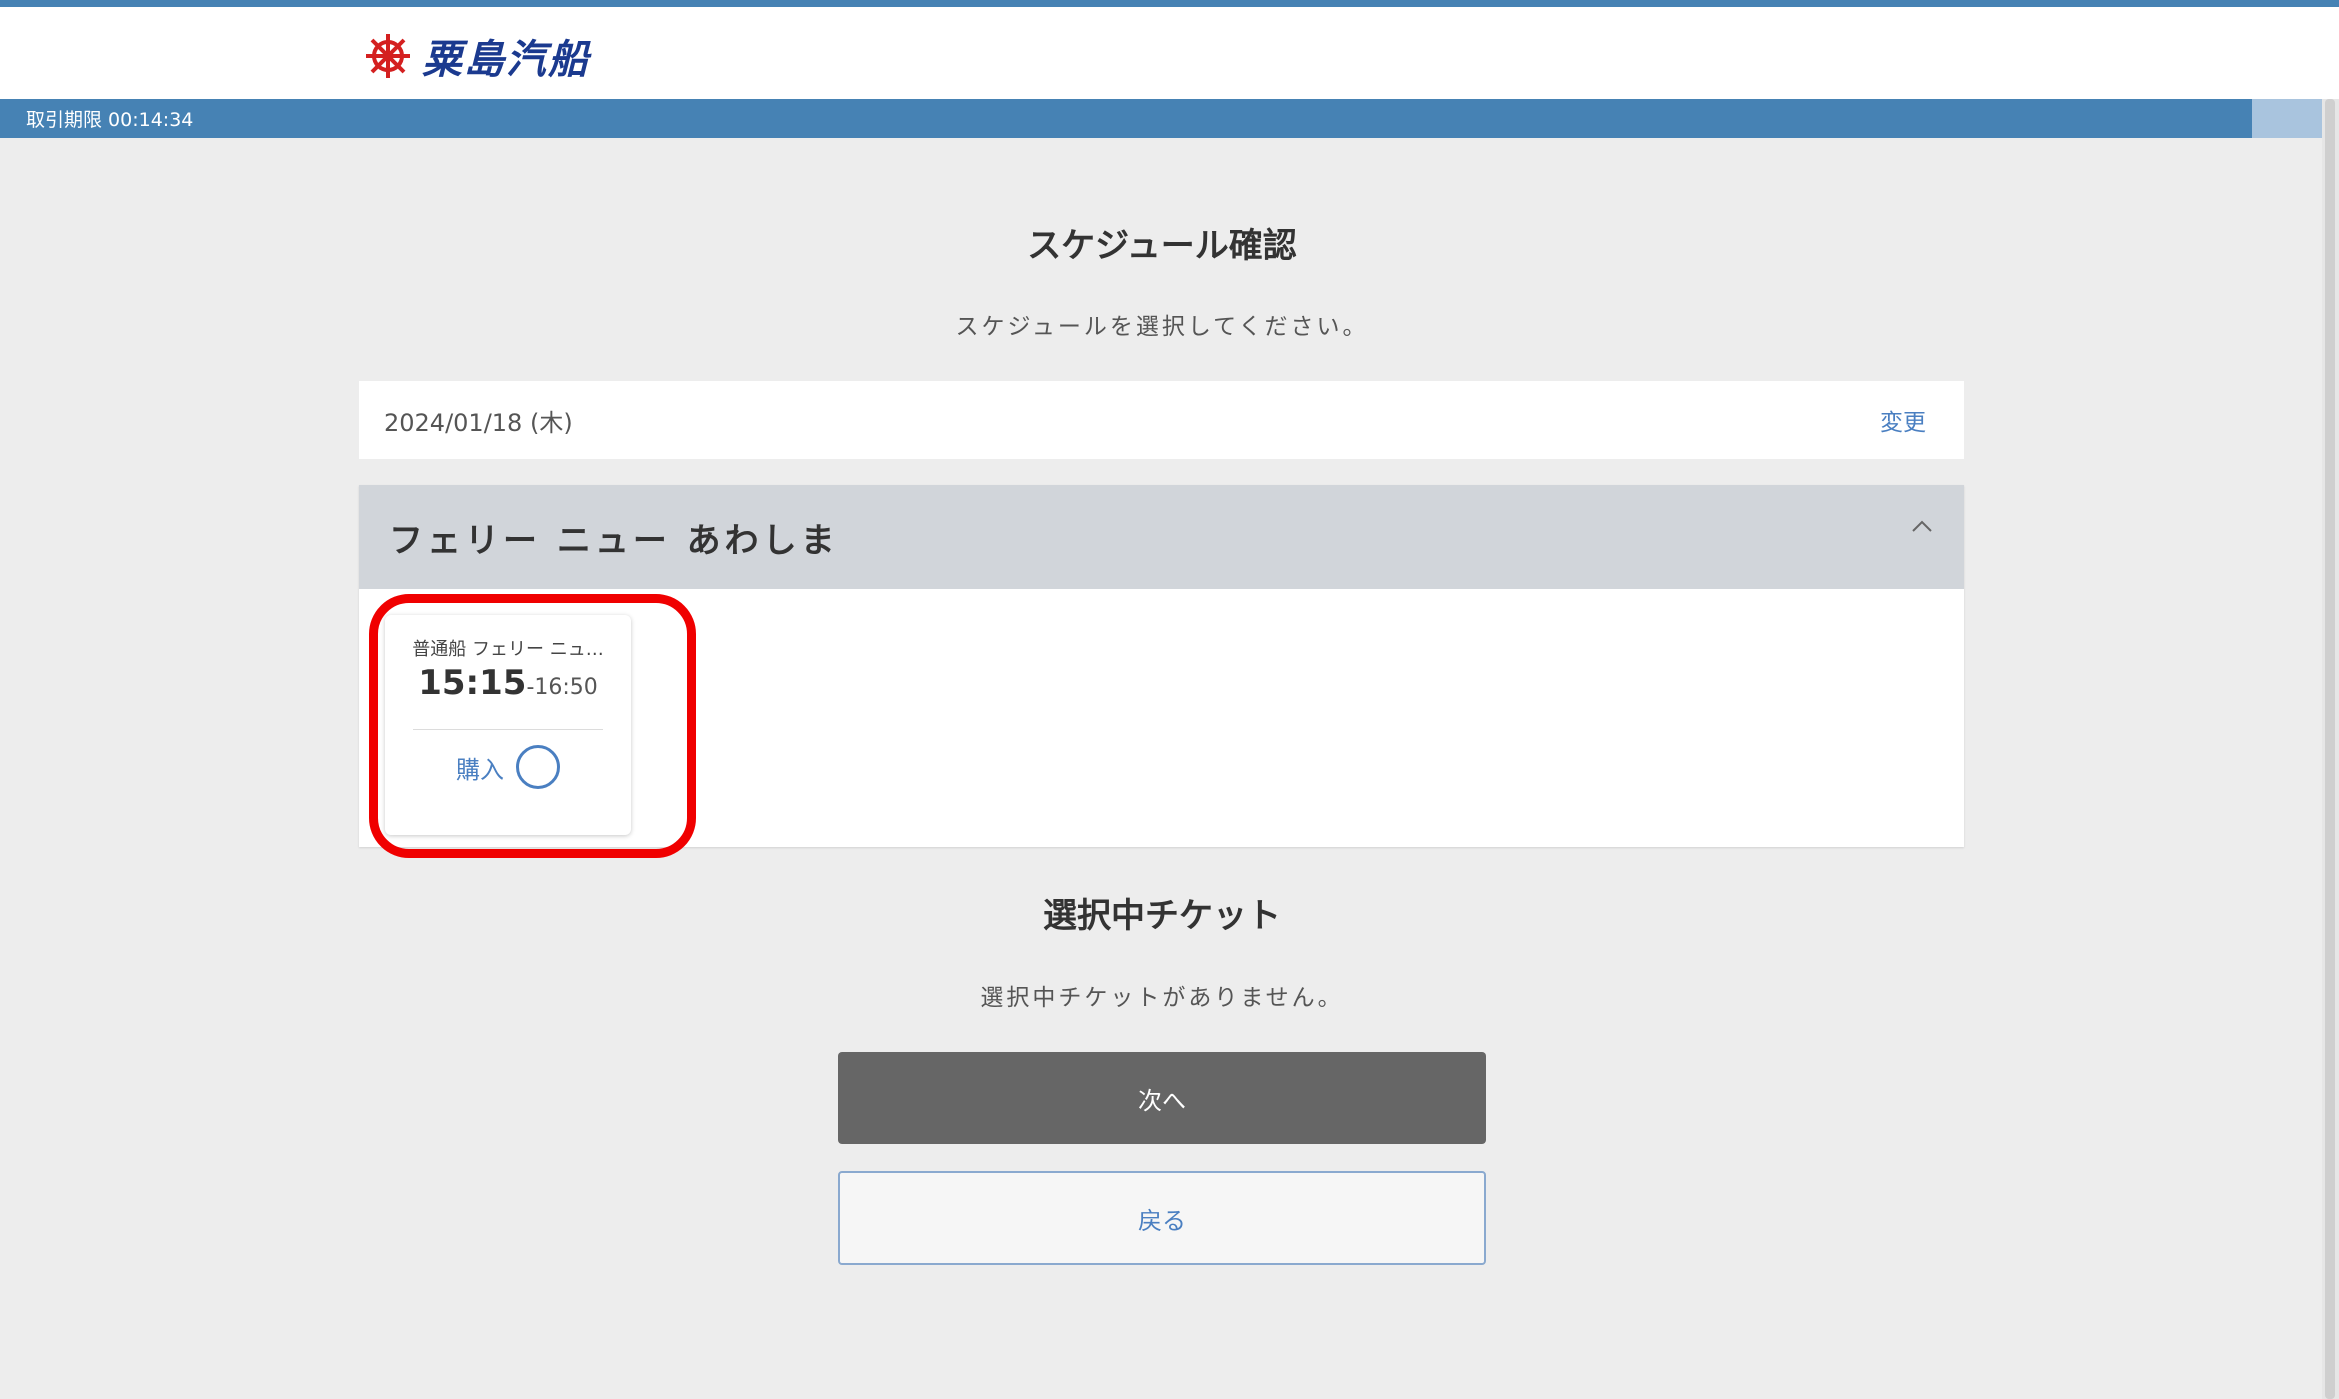 This screenshot has width=2339, height=1399. Describe the element at coordinates (1162, 998) in the screenshot. I see `selected-tickets-empty-message: 選択中チケットがありません。` at that location.